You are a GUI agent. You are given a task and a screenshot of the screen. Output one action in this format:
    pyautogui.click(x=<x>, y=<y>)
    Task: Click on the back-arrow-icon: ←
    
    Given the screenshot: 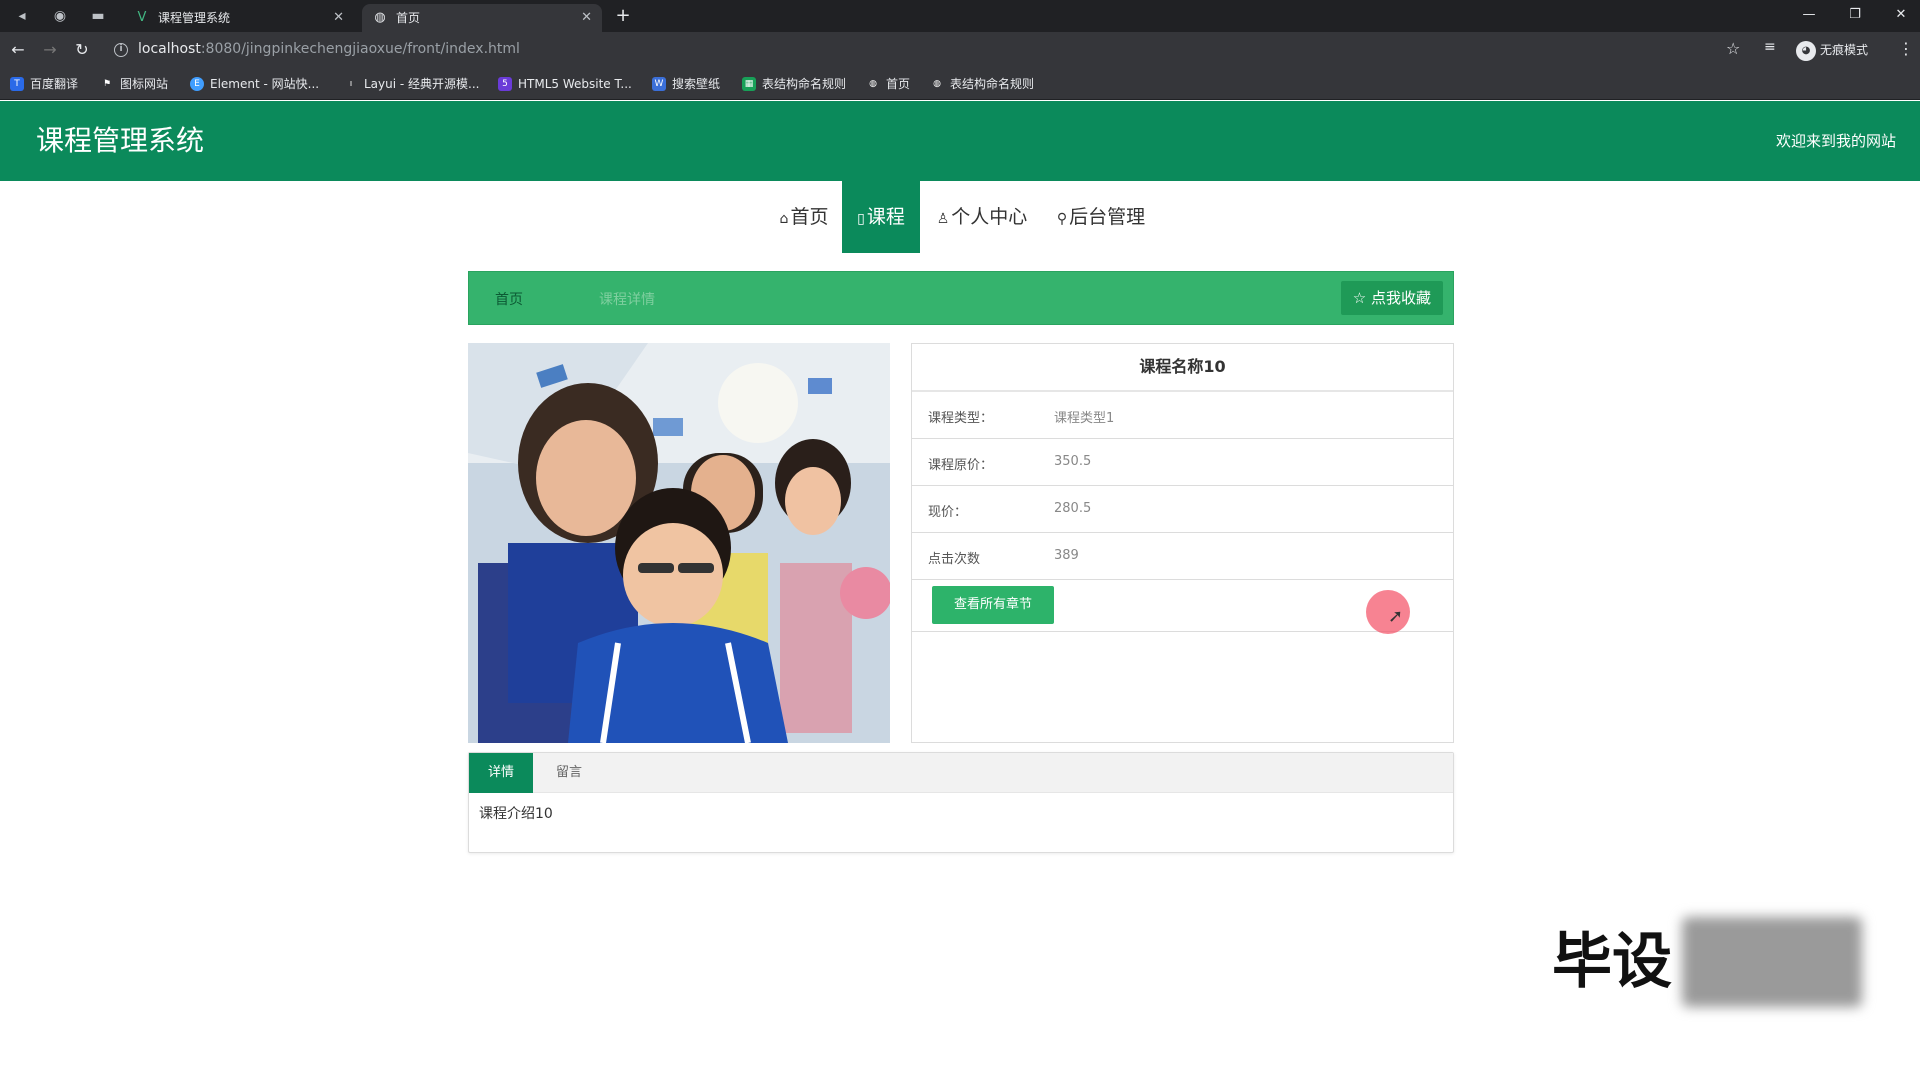 What is the action you would take?
    pyautogui.click(x=18, y=50)
    